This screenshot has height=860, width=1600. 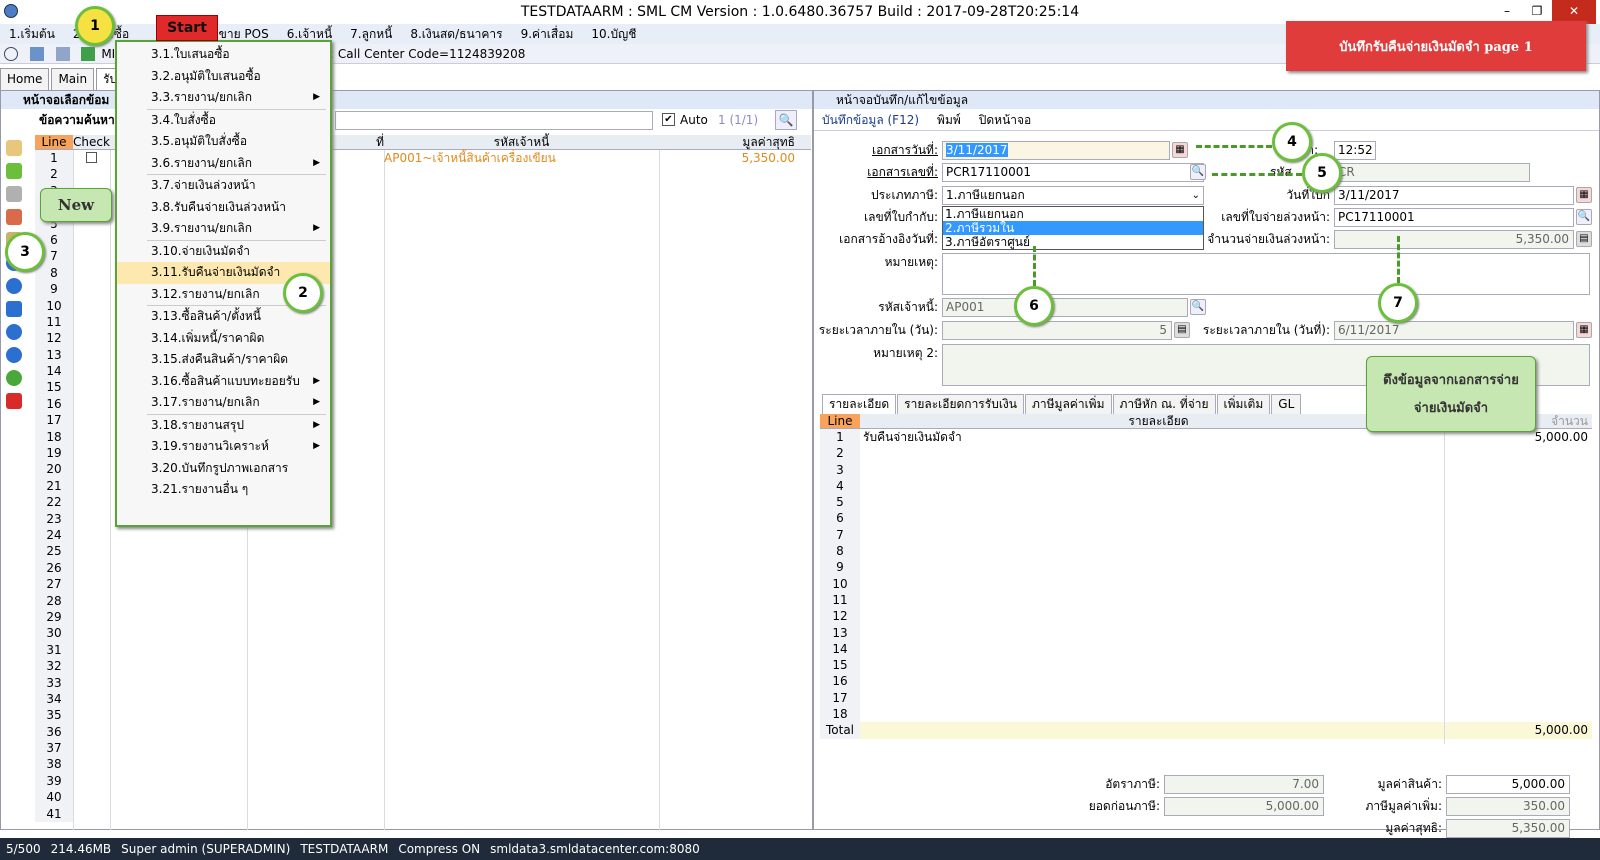 What do you see at coordinates (1206, 551) in the screenshot?
I see `detail-row: 8` at bounding box center [1206, 551].